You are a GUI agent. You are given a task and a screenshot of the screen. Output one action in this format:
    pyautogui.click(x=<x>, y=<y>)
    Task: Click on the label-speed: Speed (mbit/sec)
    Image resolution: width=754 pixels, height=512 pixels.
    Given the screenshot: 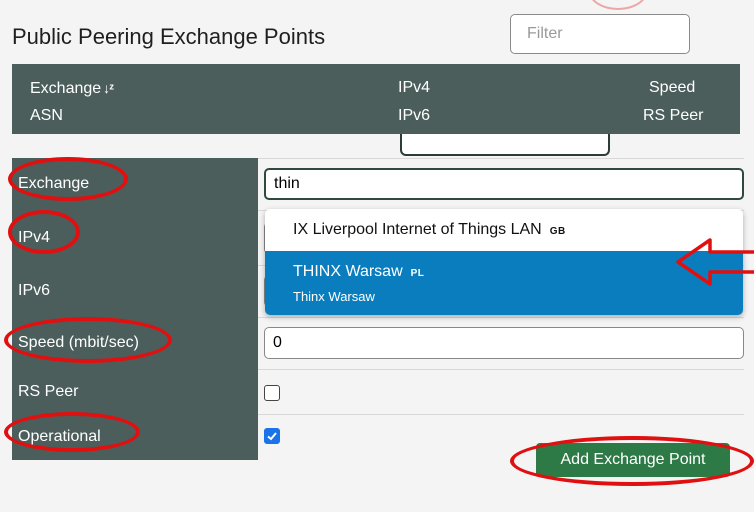 What is the action you would take?
    pyautogui.click(x=135, y=343)
    